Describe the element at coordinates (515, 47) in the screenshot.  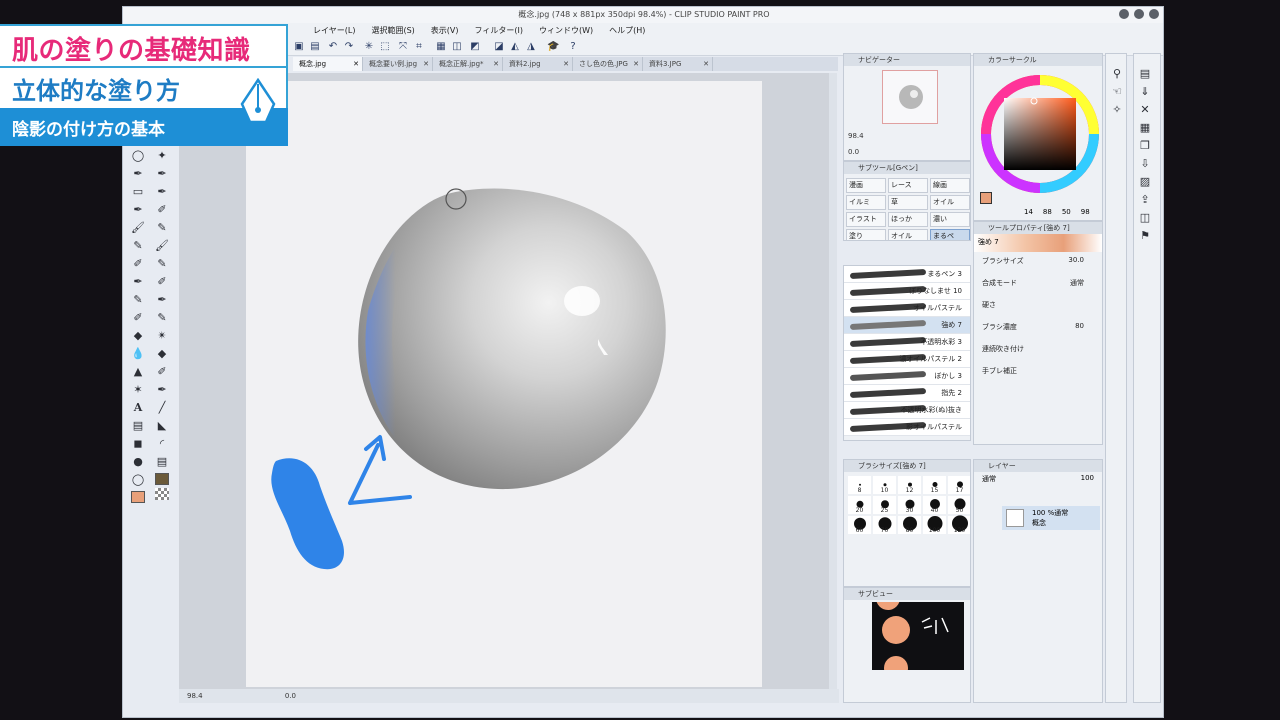
I see `ruler-snap-icon: ◭` at that location.